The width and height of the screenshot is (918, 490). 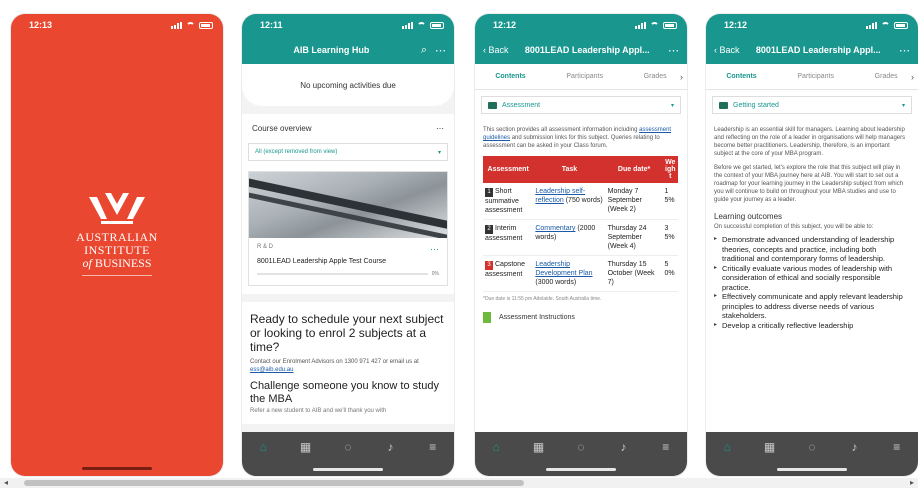 What do you see at coordinates (508, 237) in the screenshot?
I see `assessment-cell: 2 Interim assessment` at bounding box center [508, 237].